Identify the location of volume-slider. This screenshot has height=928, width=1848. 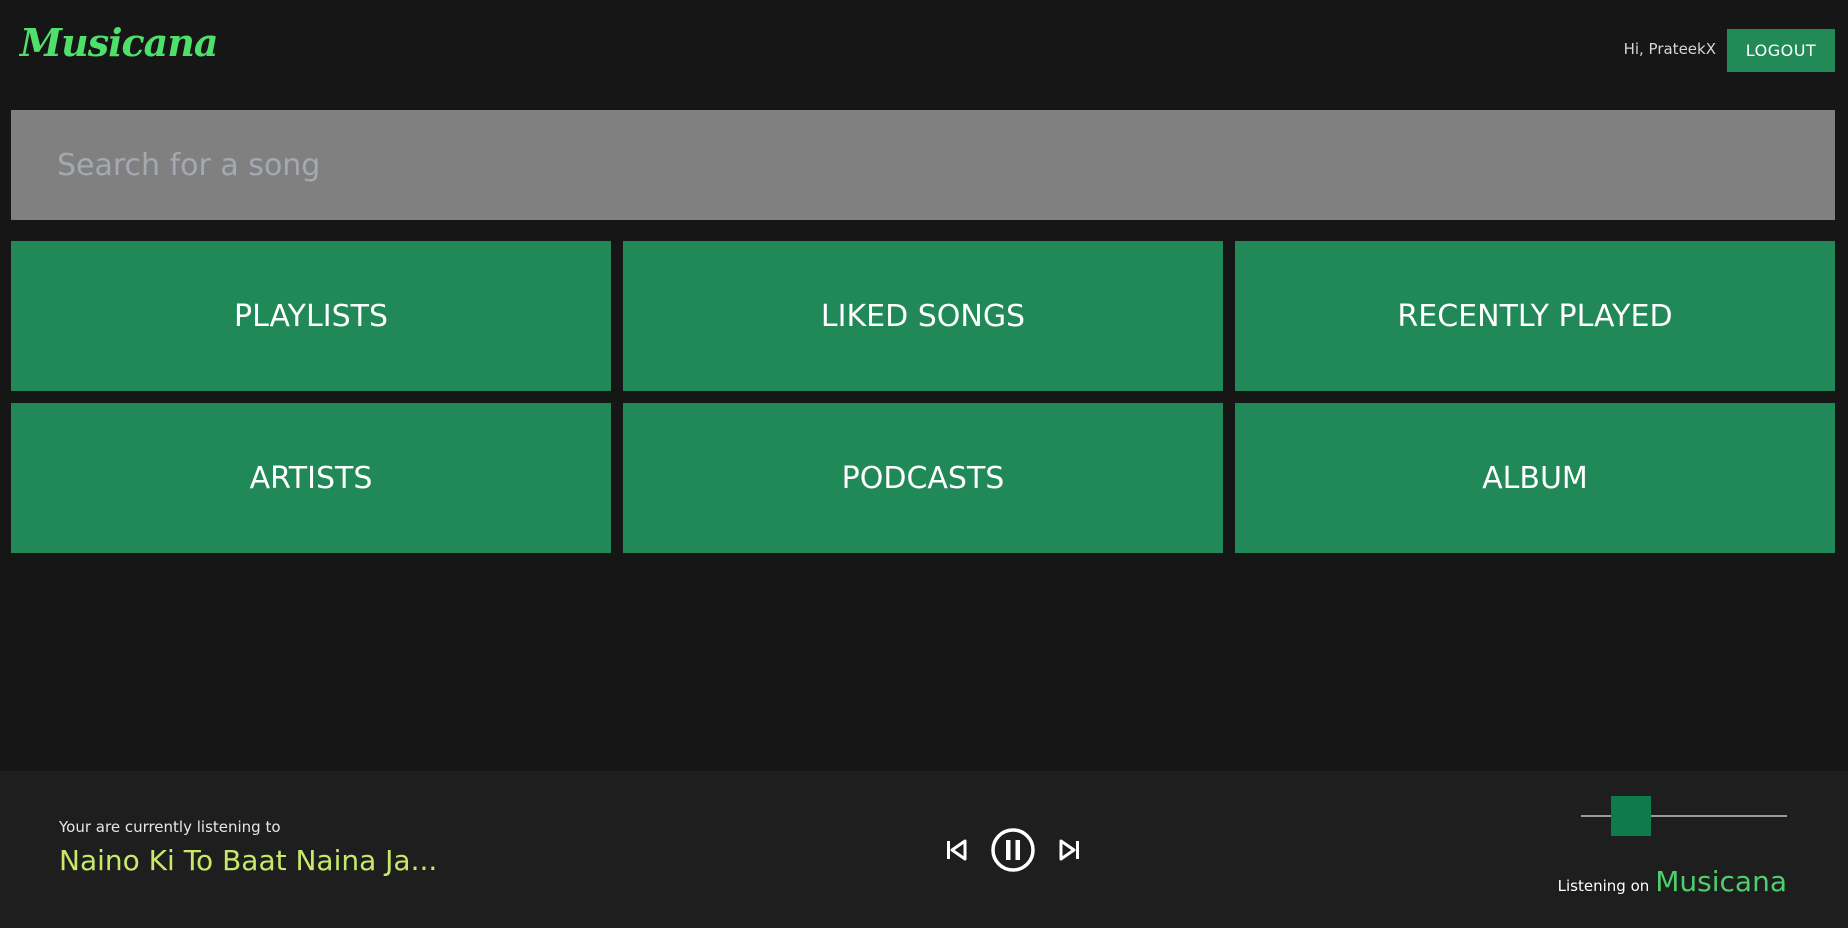
(1684, 816).